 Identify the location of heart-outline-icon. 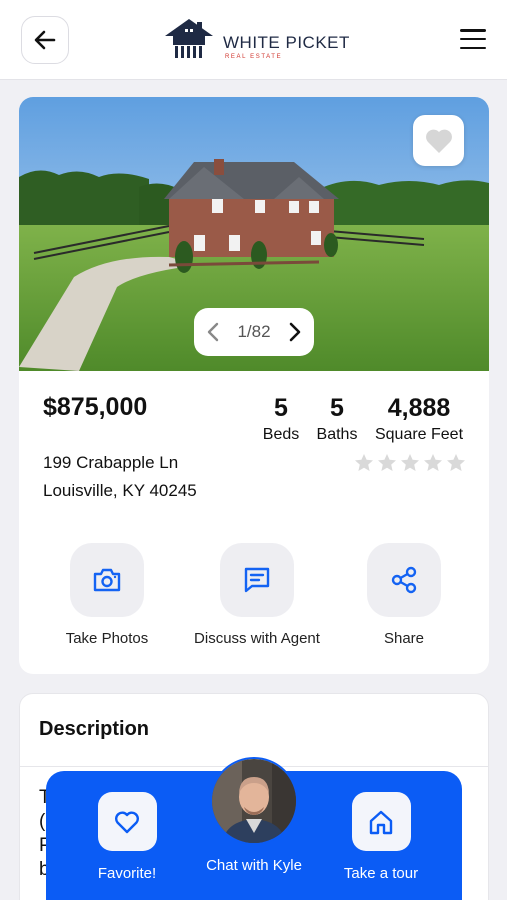
(127, 822).